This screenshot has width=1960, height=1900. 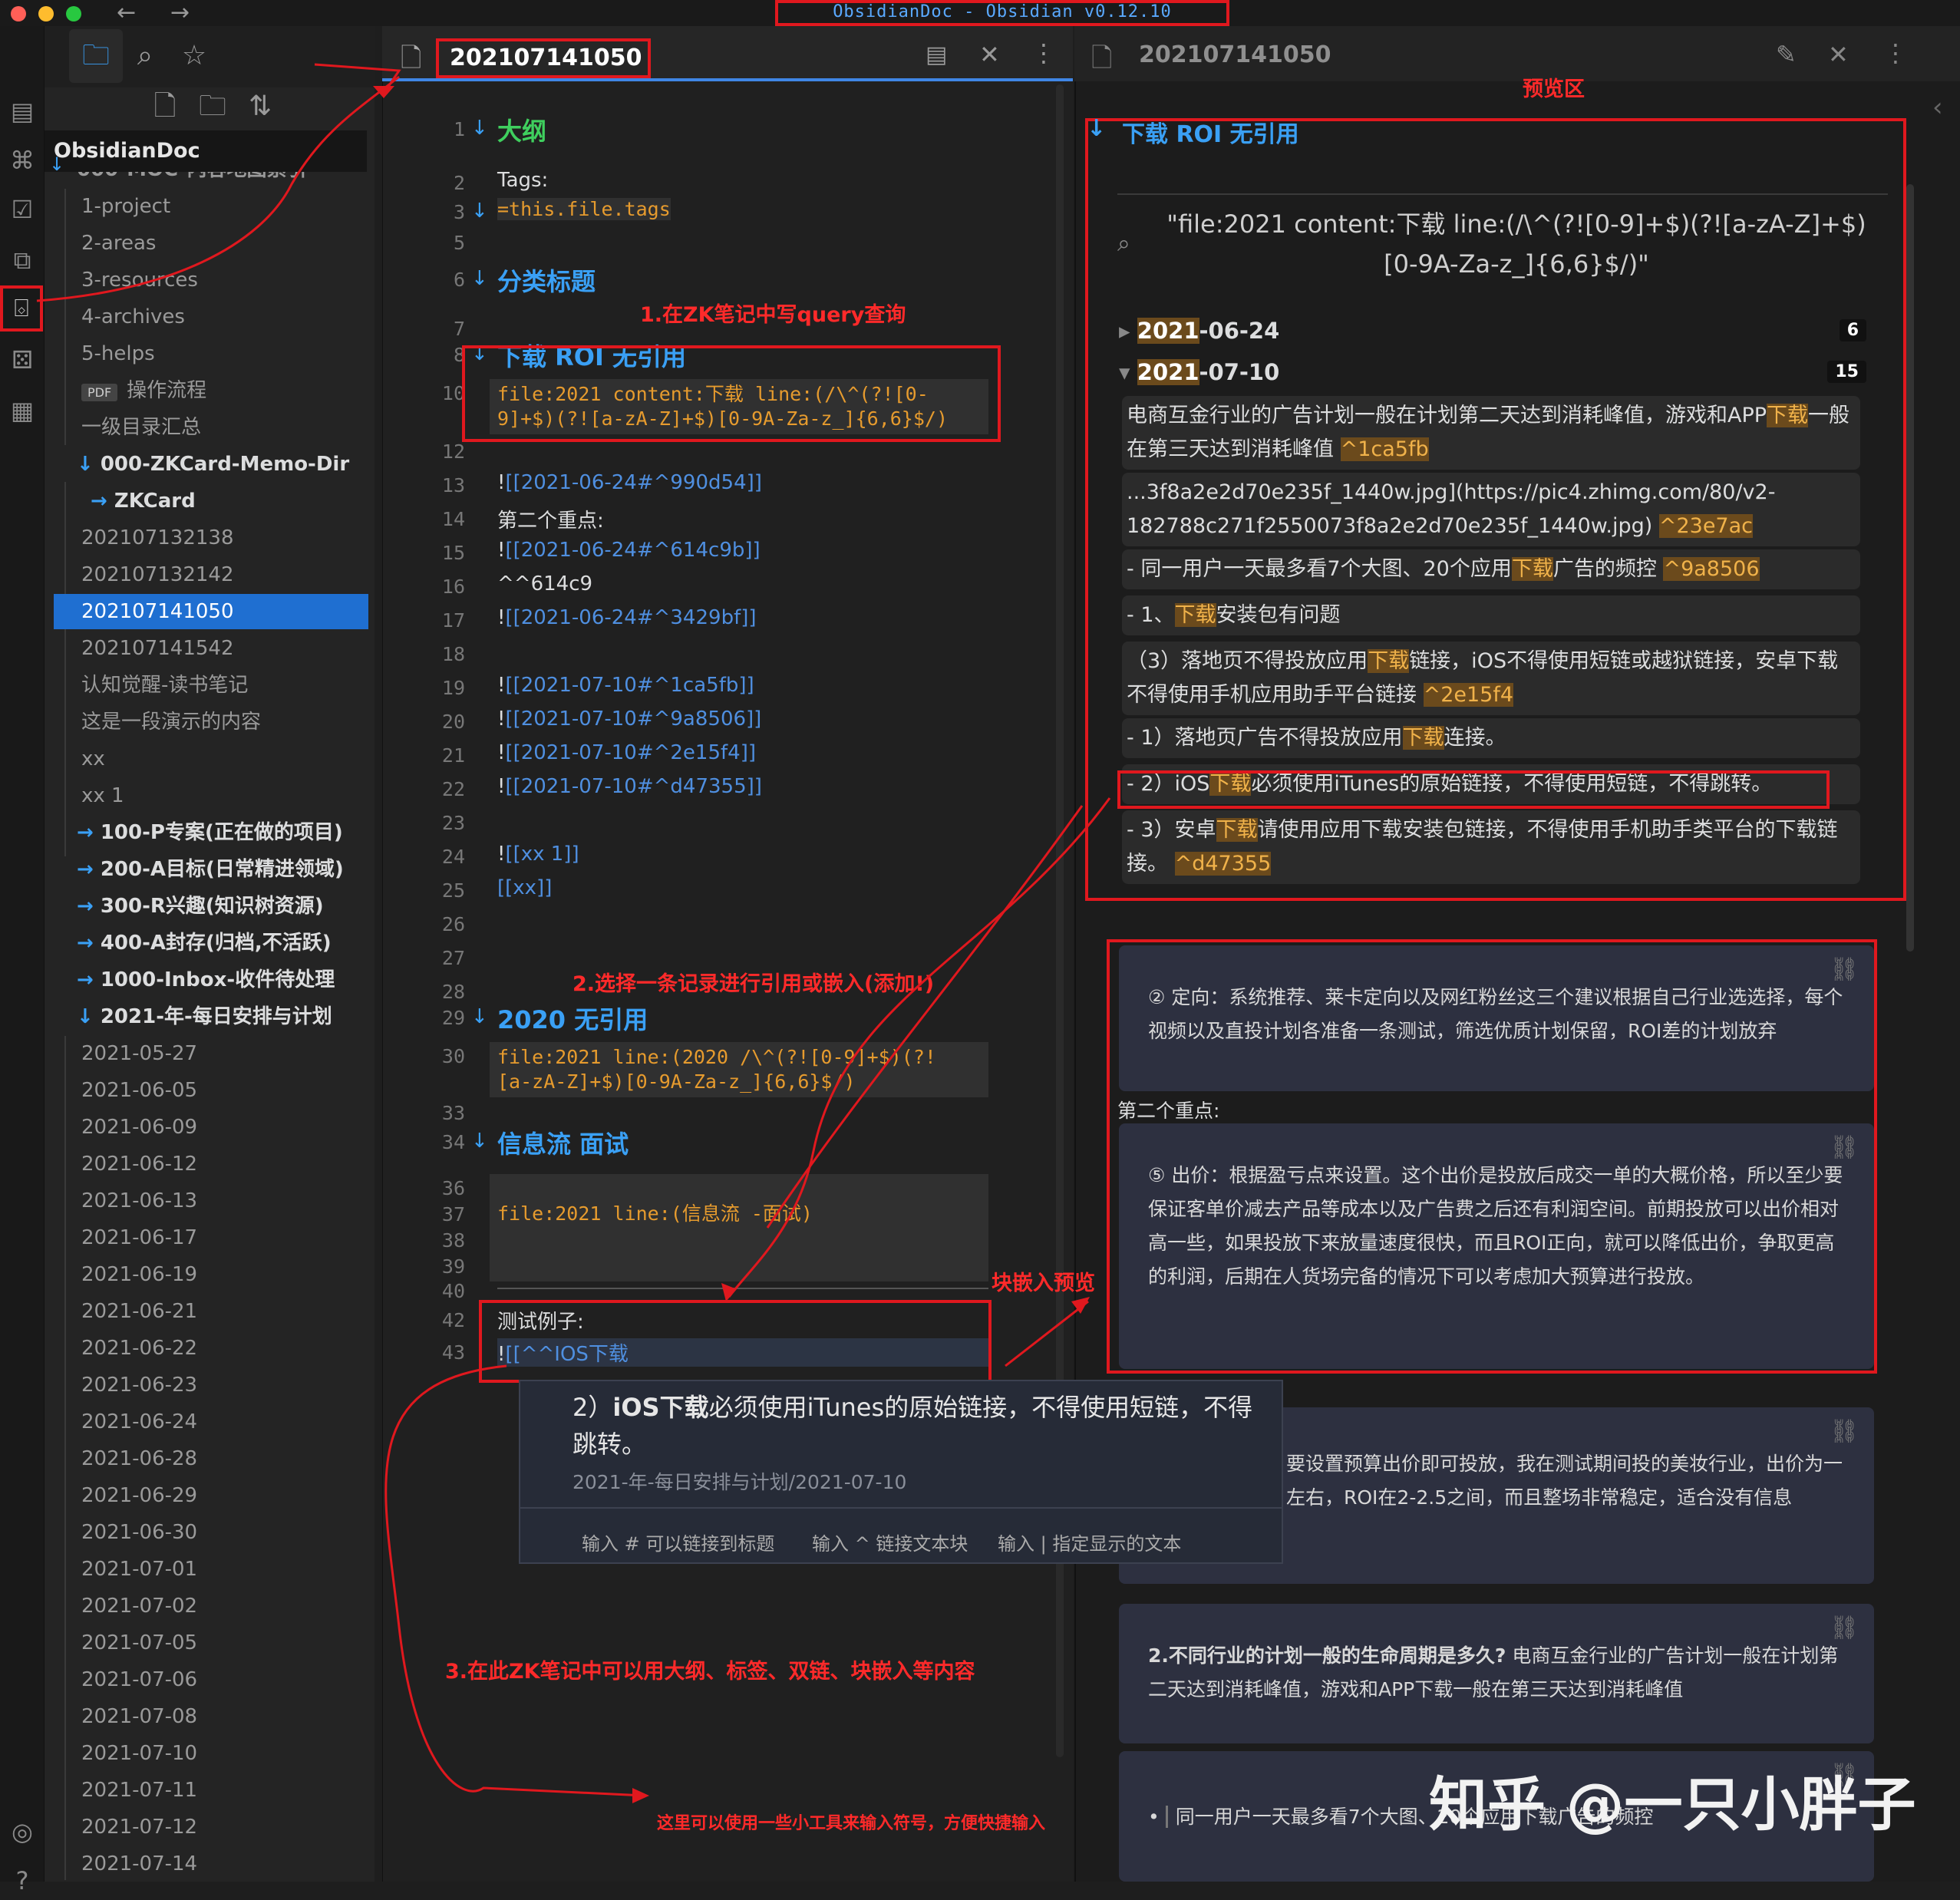 I want to click on arrow-result-to-embed, so click(x=920, y=1047).